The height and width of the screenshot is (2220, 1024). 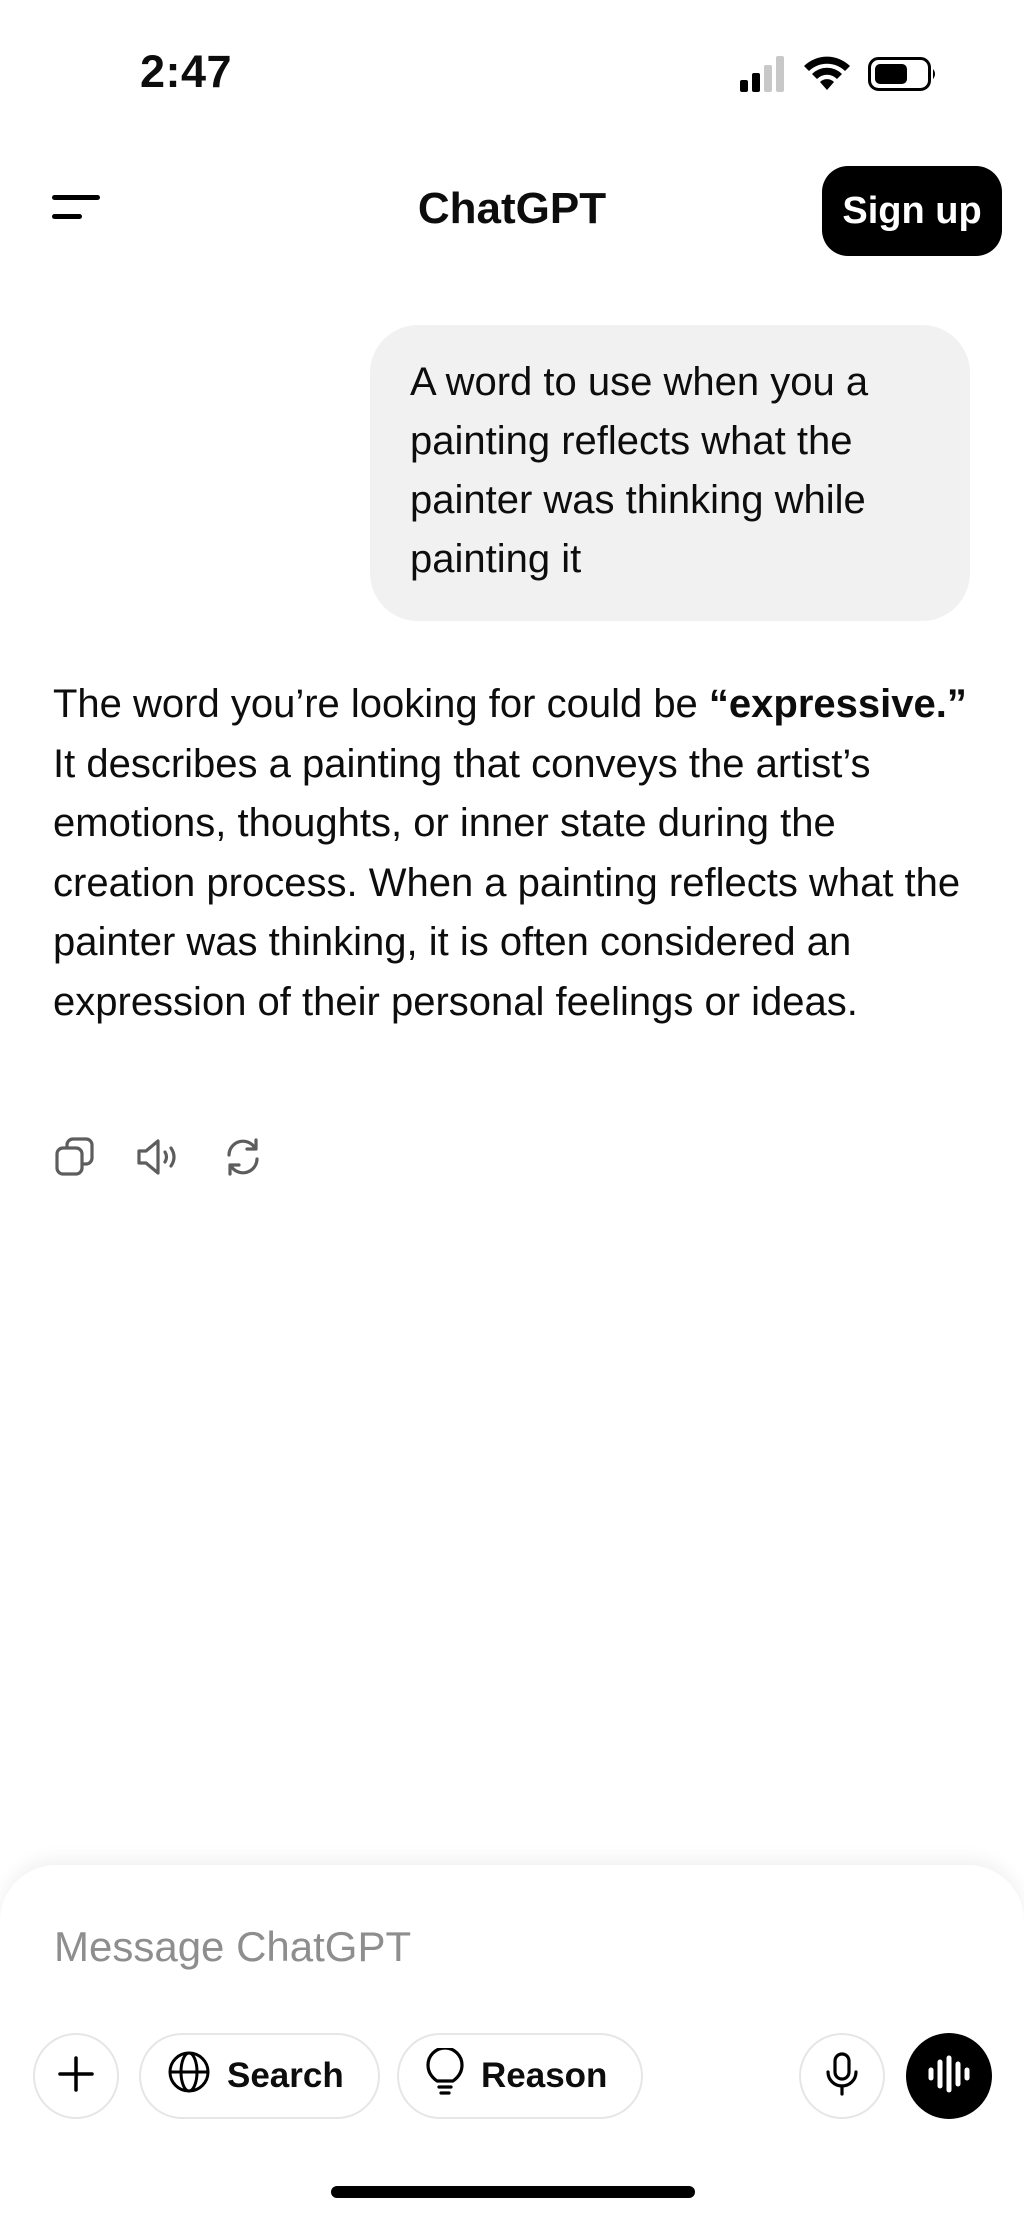 I want to click on assistant-intro: The word you’re looking for could be, so click(x=381, y=704).